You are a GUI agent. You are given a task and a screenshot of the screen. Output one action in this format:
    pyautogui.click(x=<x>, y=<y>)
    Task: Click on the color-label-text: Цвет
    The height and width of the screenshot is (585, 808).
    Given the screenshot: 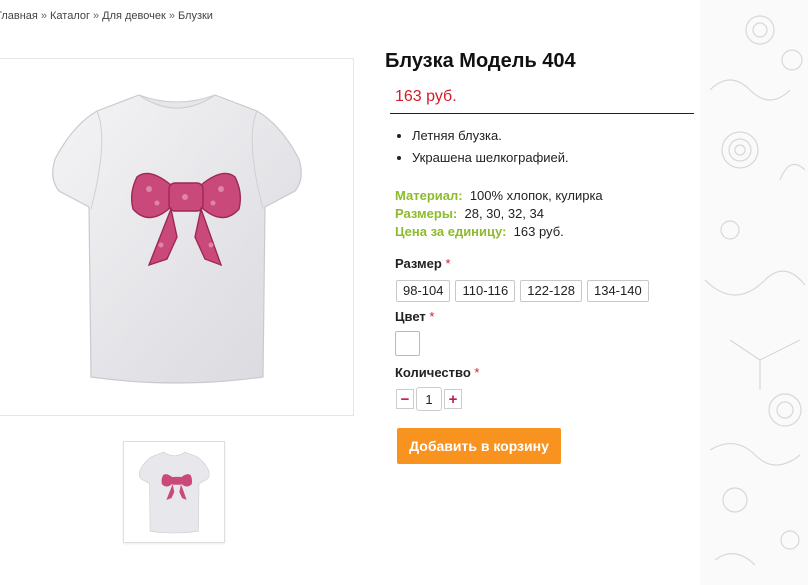 What is the action you would take?
    pyautogui.click(x=410, y=316)
    